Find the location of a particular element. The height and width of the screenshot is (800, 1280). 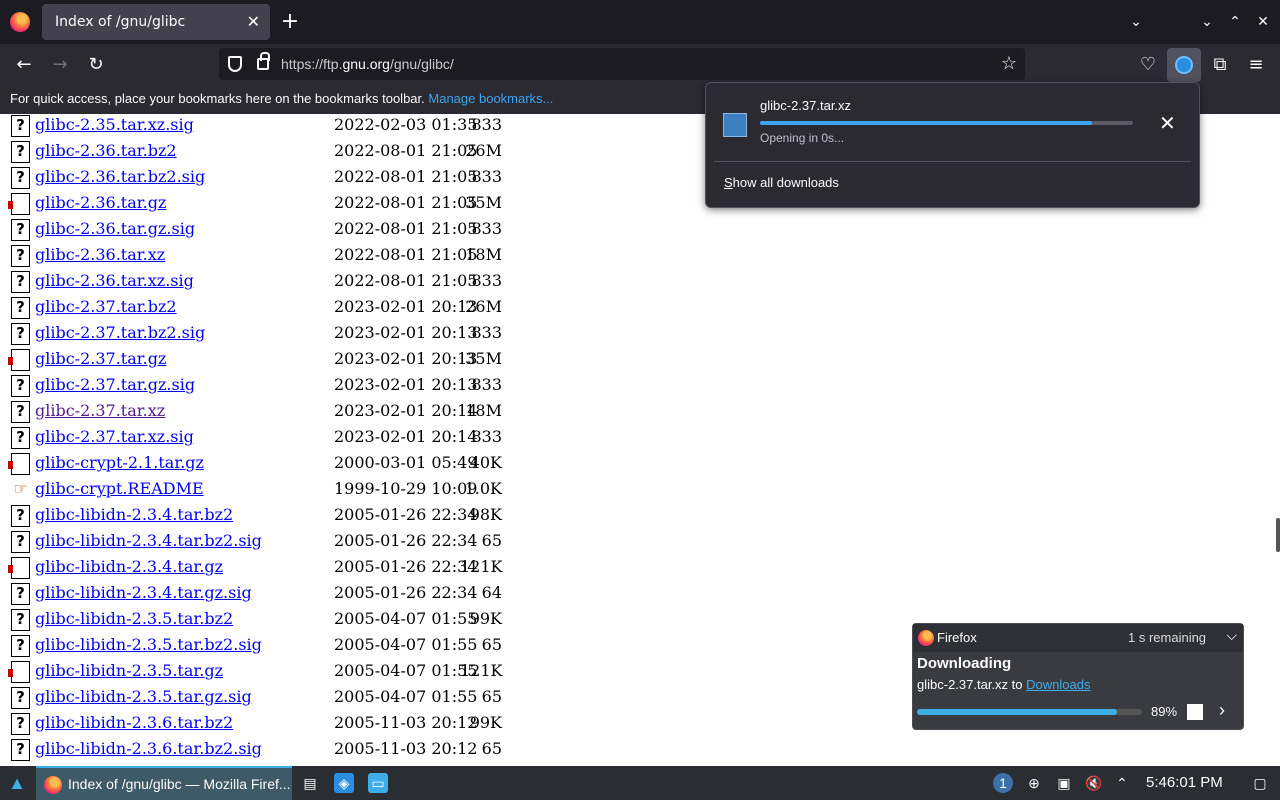

file-link: glibc-2.36.tar.bz2.sig is located at coordinates (120, 177).